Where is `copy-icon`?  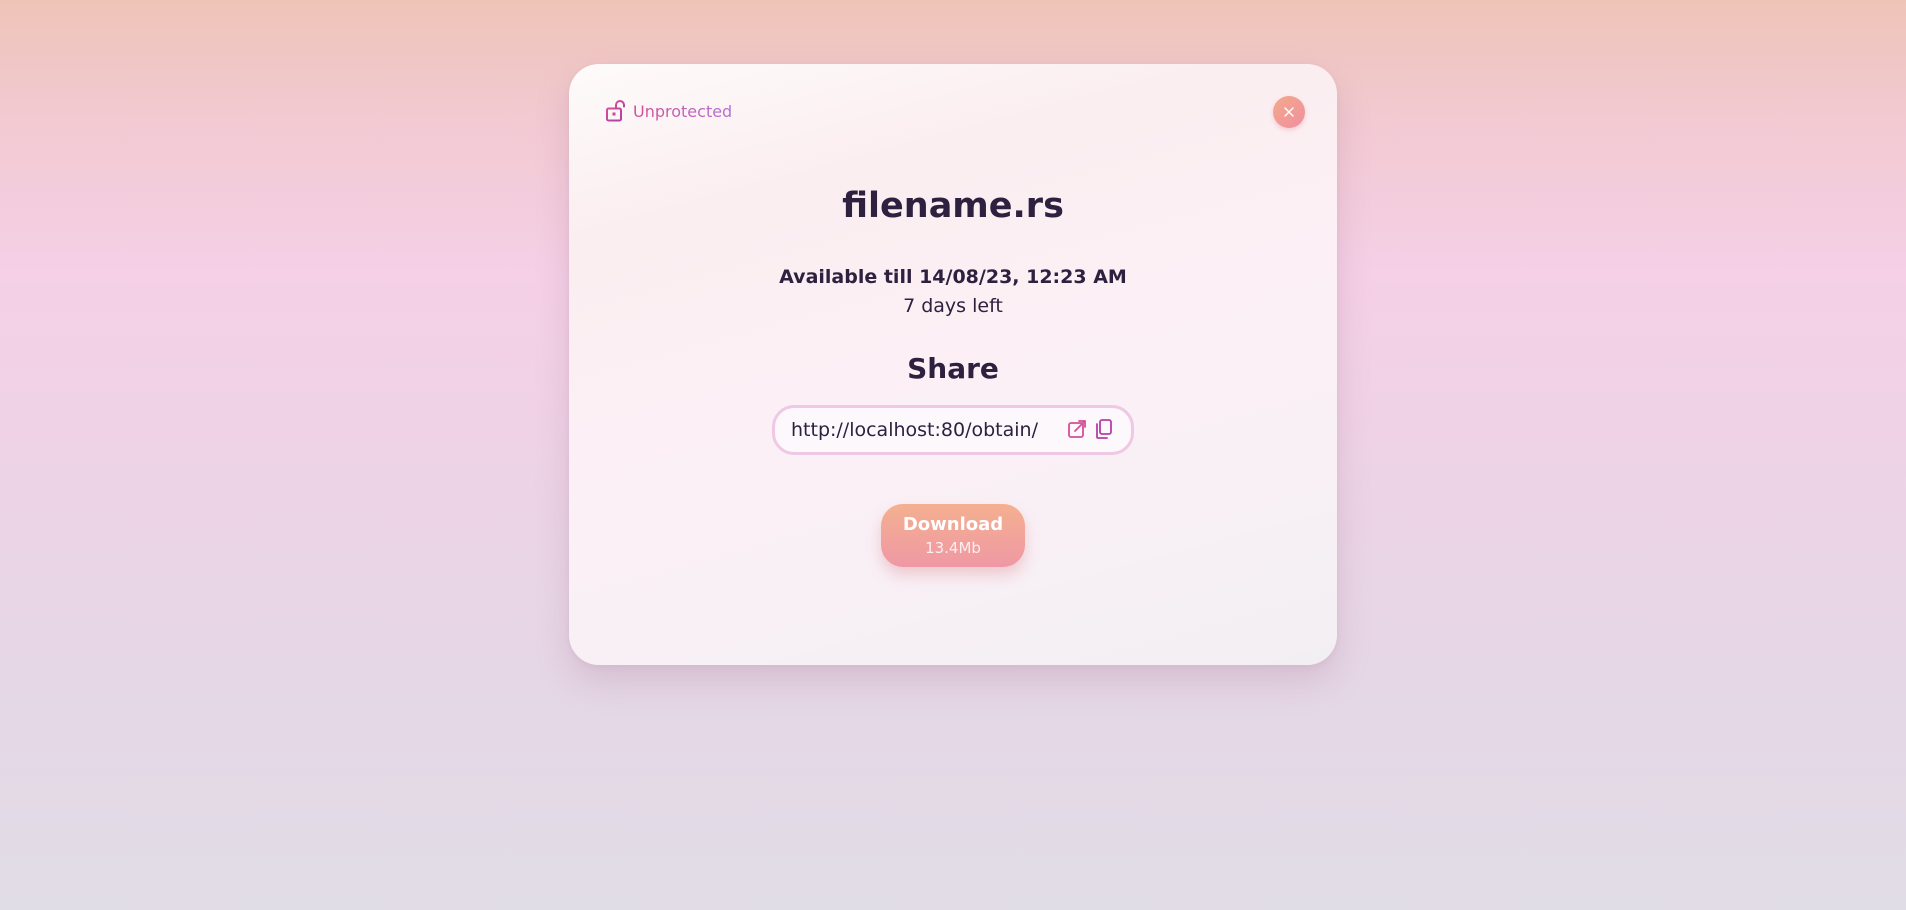 copy-icon is located at coordinates (1103, 429).